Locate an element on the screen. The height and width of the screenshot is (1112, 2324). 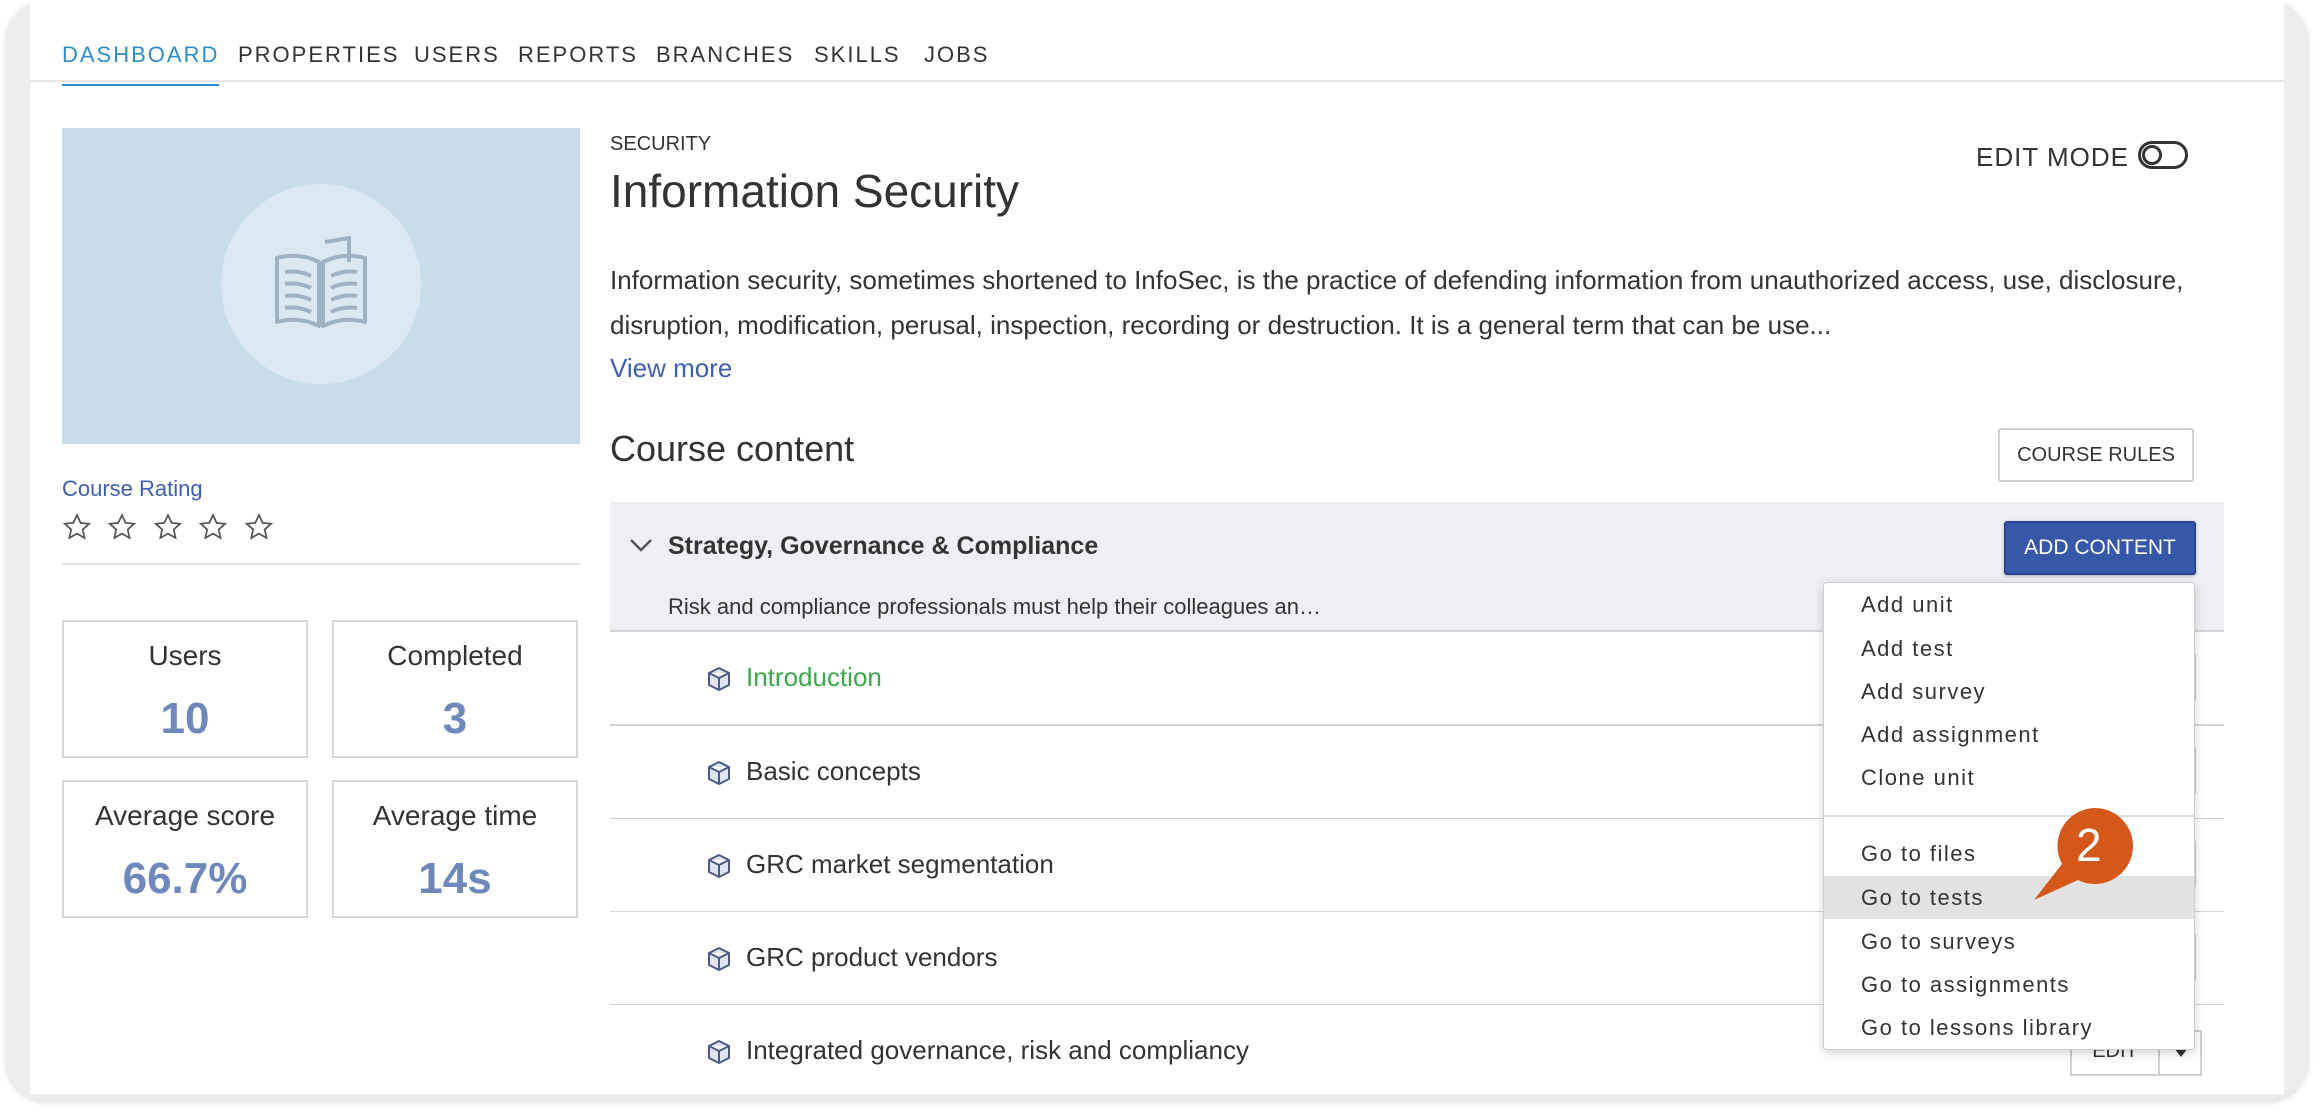
chevron-down-icon is located at coordinates (641, 545).